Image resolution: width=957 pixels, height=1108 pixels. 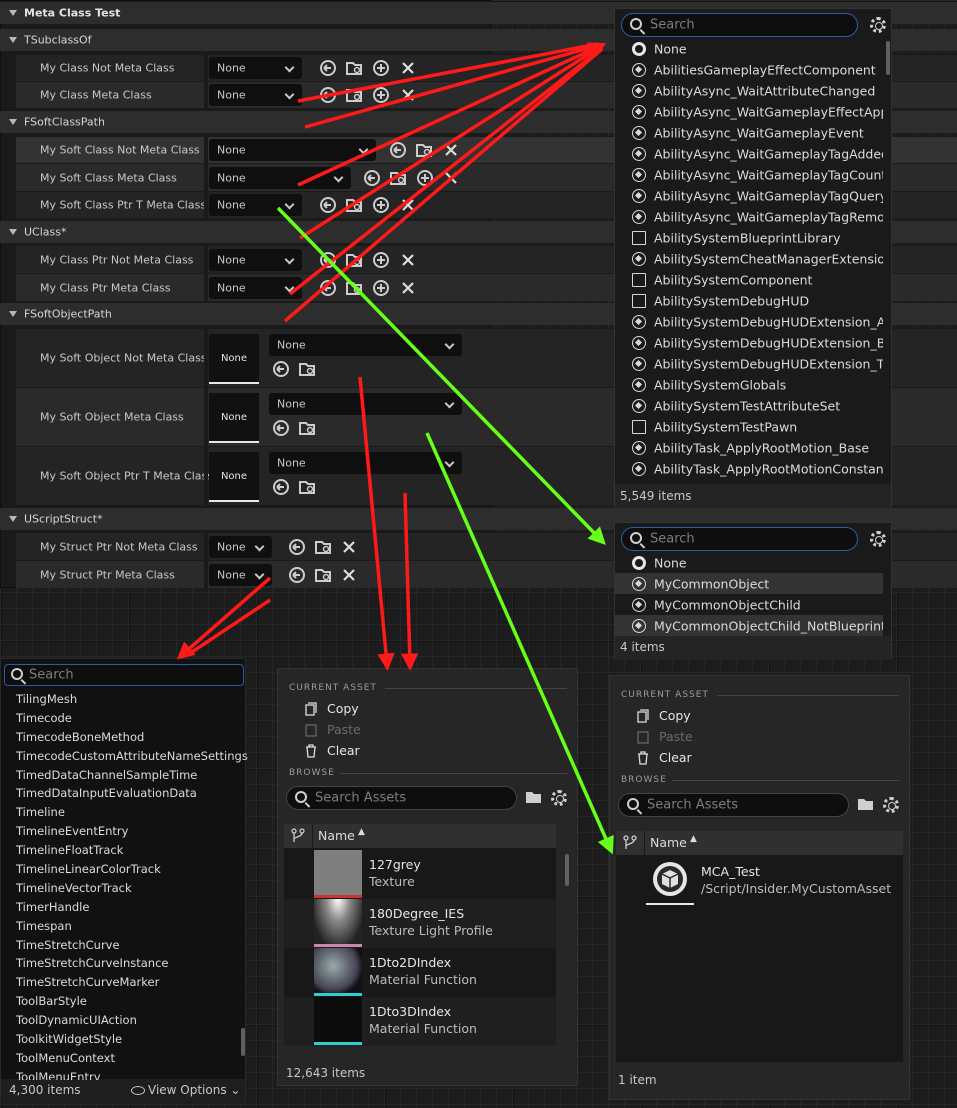 What do you see at coordinates (749, 279) in the screenshot?
I see `list-item: AbilitySystemComponent` at bounding box center [749, 279].